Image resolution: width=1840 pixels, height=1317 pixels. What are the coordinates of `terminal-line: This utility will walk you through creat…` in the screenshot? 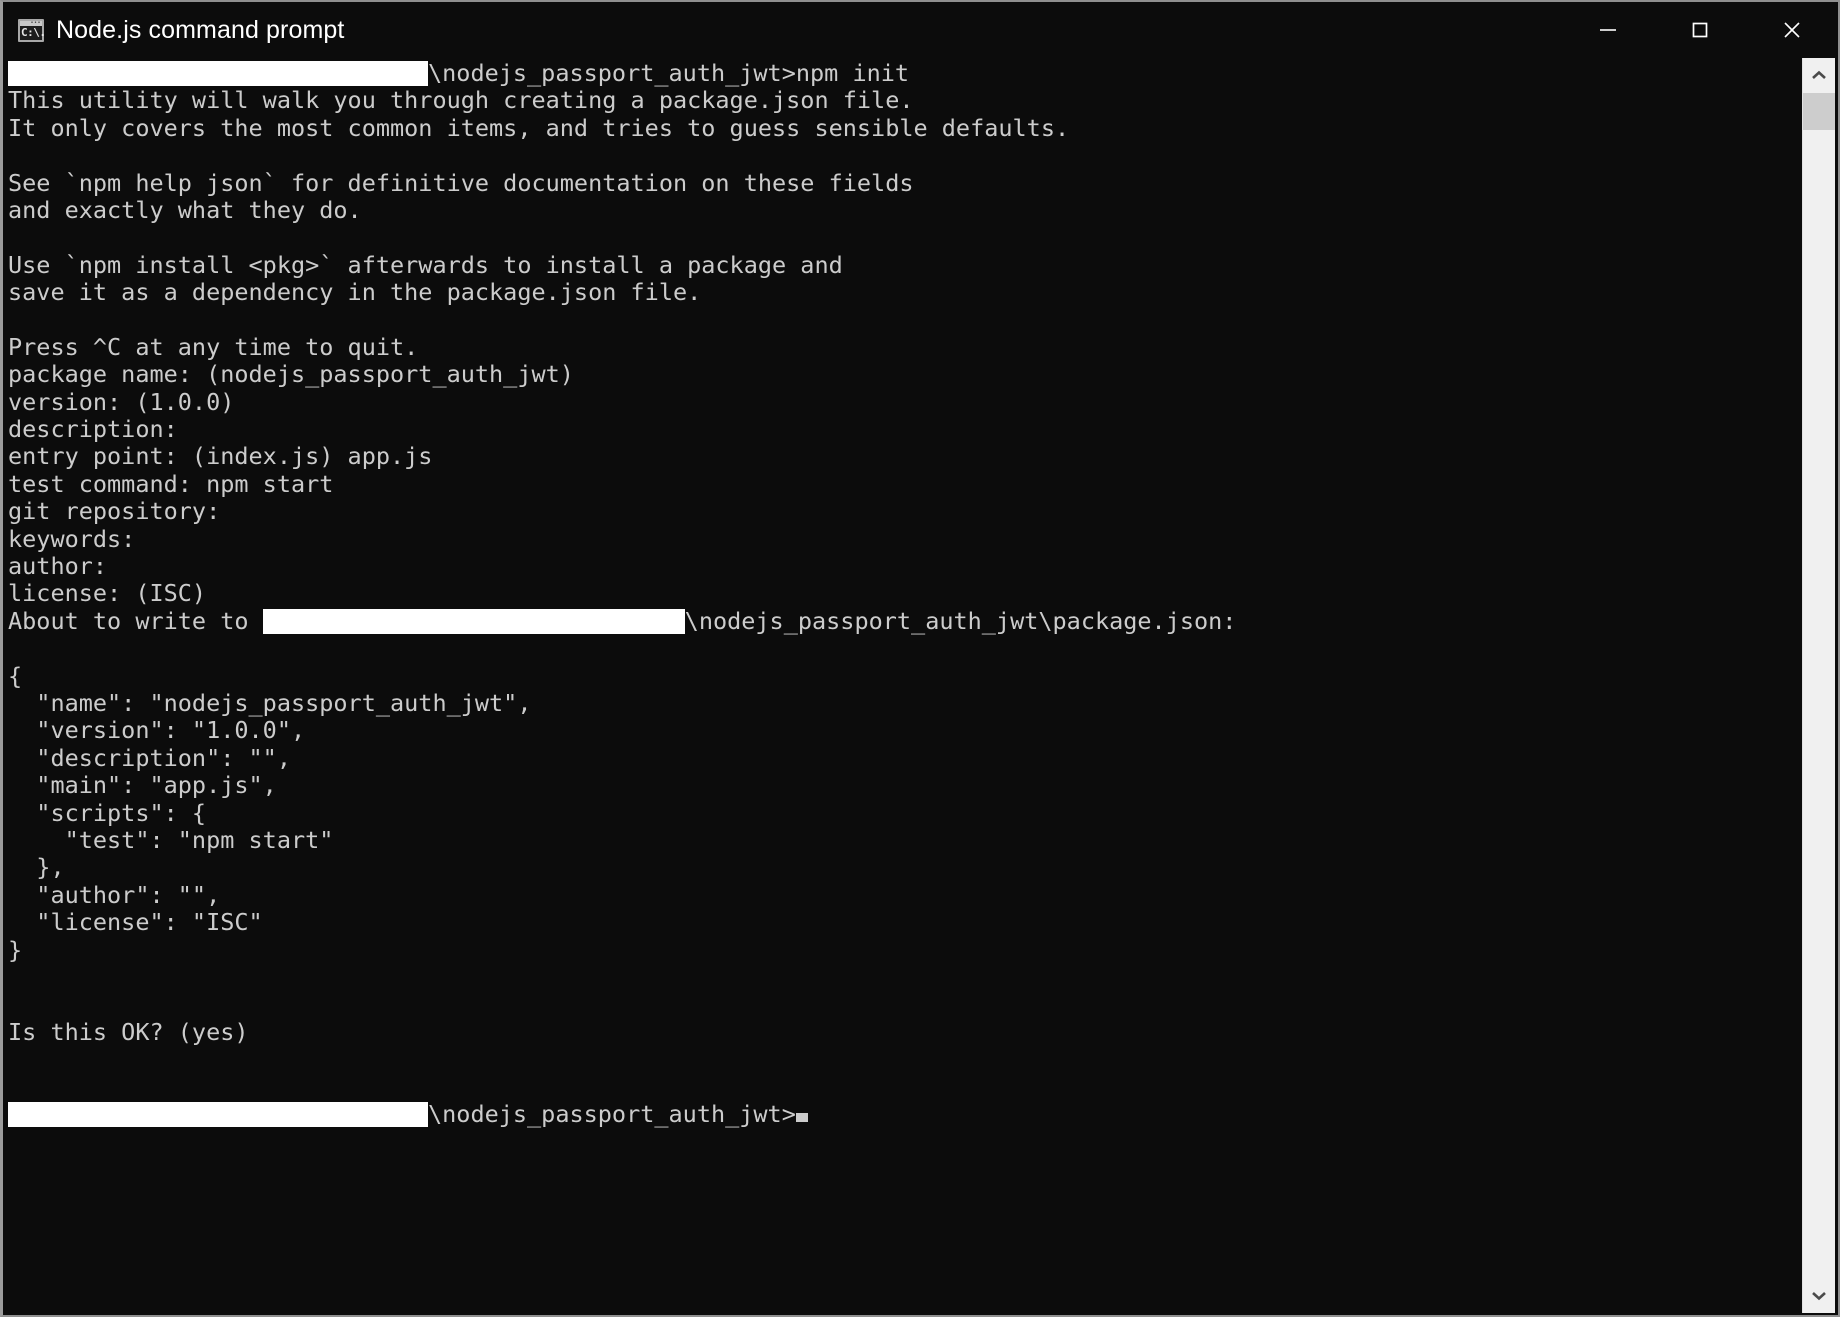 It's located at (905, 100).